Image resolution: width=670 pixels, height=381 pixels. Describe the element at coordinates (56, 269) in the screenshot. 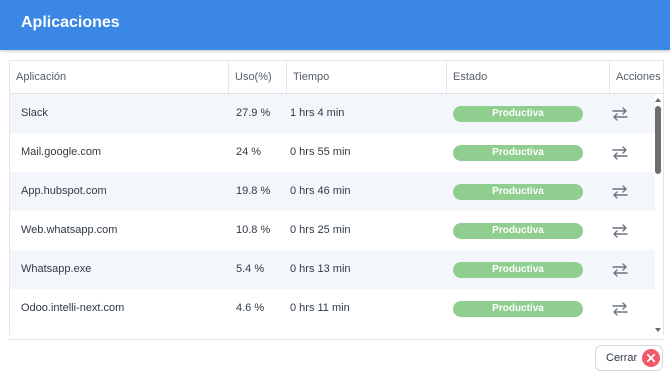

I see `cell-application: Whatsapp.exe` at that location.